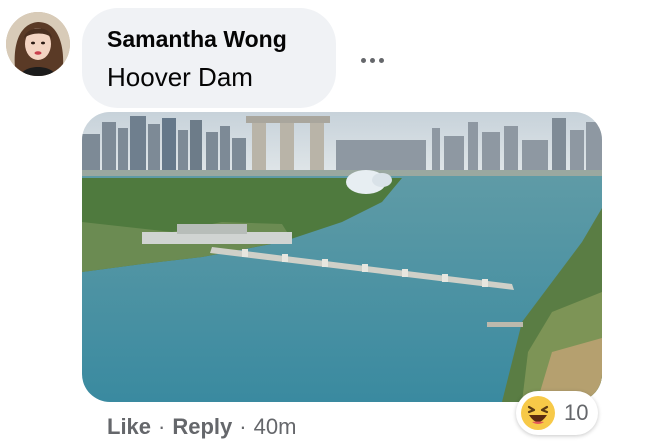 This screenshot has height=448, width=670. I want to click on avatar-image, so click(38, 44).